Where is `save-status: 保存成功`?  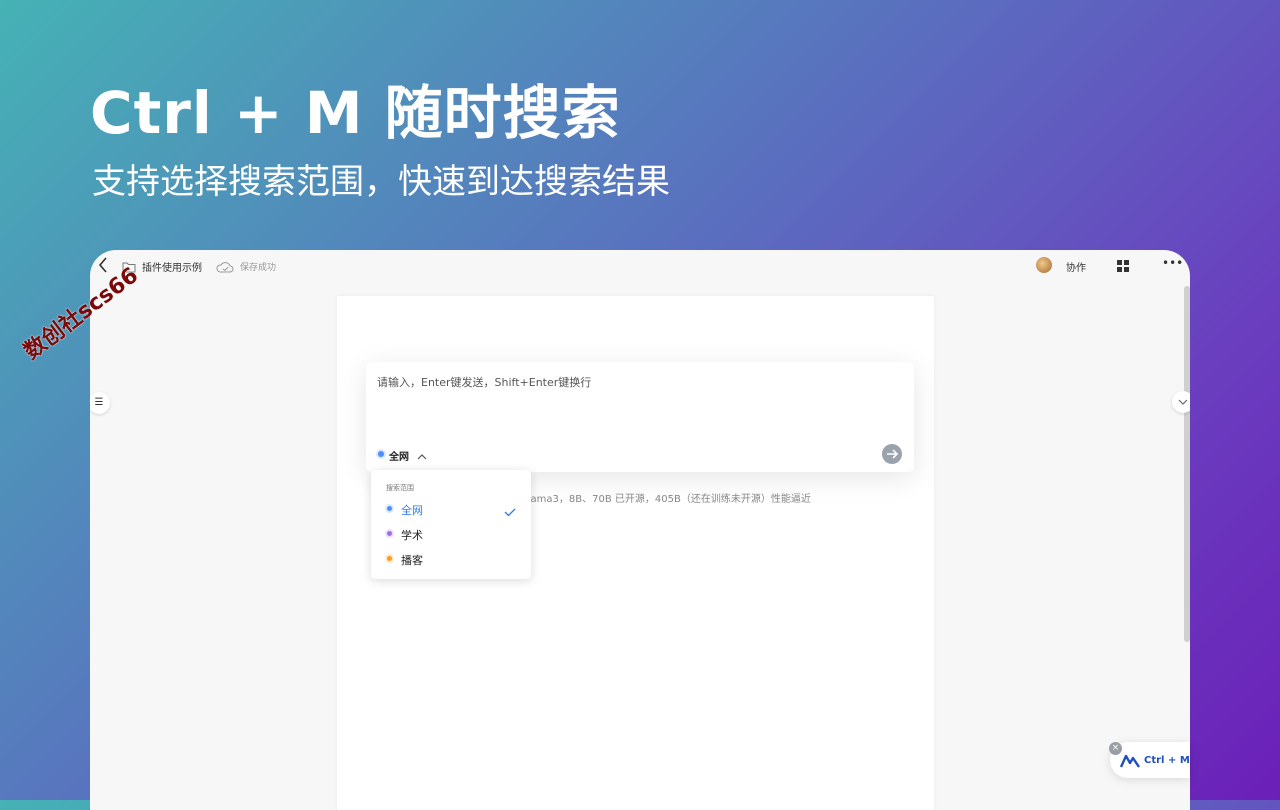
save-status: 保存成功 is located at coordinates (258, 268).